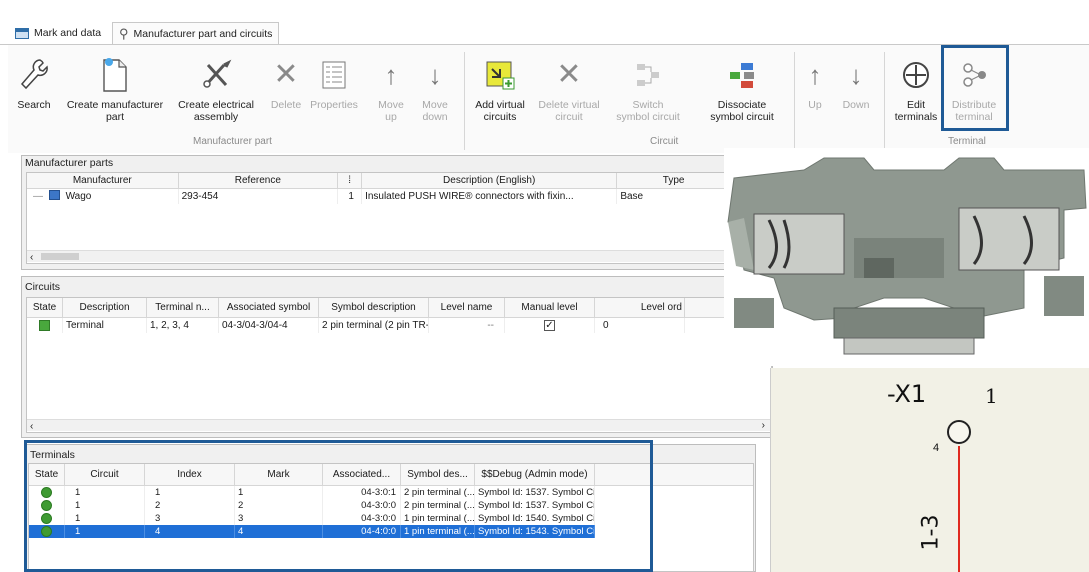 The width and height of the screenshot is (1089, 572). Describe the element at coordinates (975, 88) in the screenshot. I see `highlight-box-distribute` at that location.